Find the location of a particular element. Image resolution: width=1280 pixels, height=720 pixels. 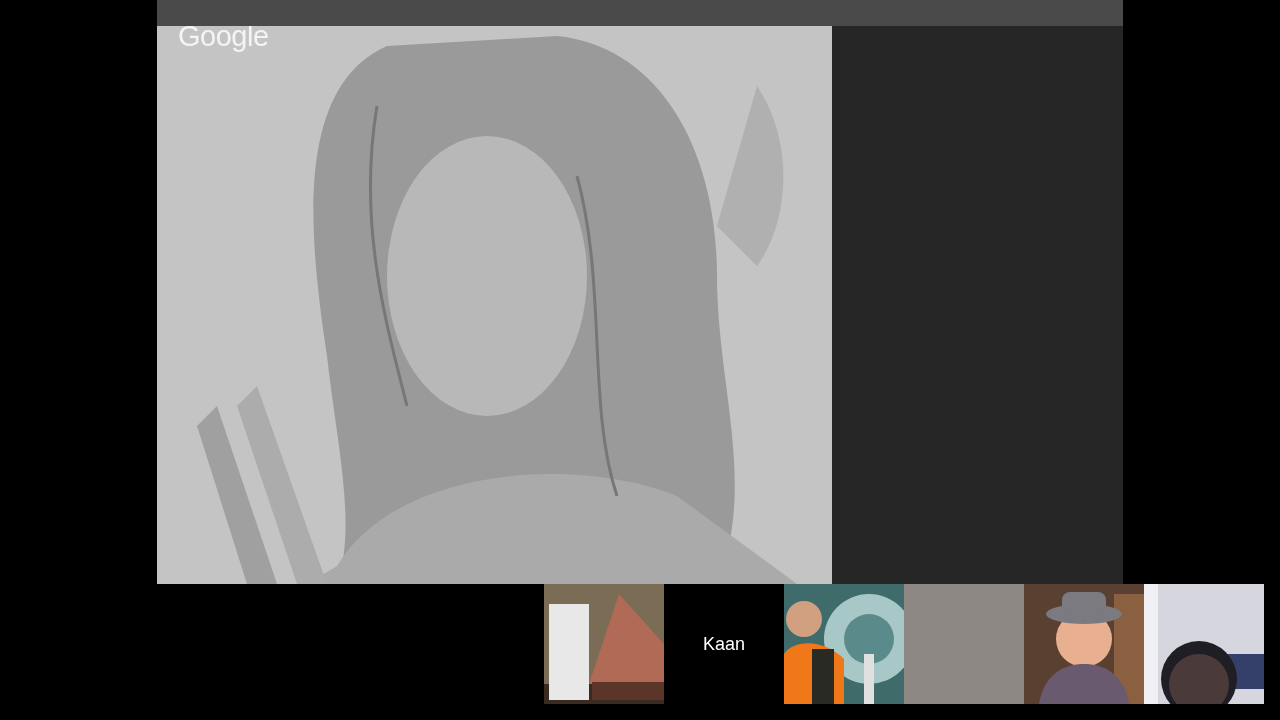

participant-tile is located at coordinates (964, 644).